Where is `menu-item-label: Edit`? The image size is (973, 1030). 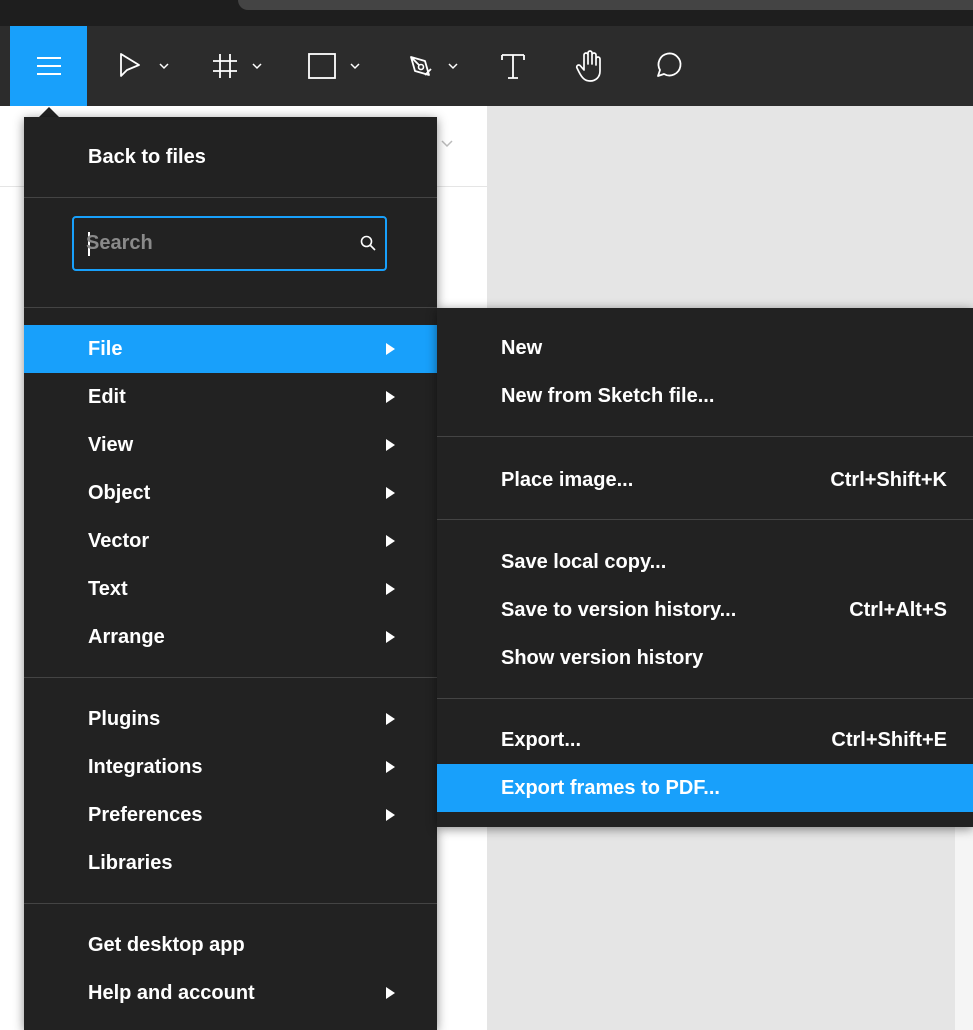 menu-item-label: Edit is located at coordinates (107, 397).